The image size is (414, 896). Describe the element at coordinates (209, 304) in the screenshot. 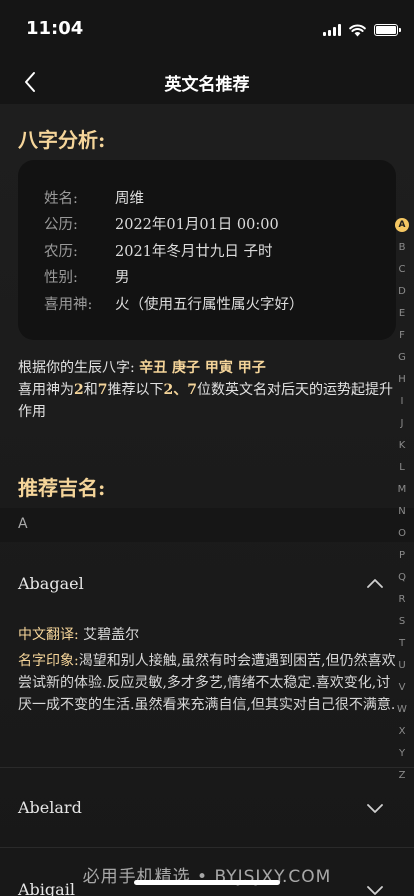

I see `info-value: 火（使用五行属性属火字好）` at that location.